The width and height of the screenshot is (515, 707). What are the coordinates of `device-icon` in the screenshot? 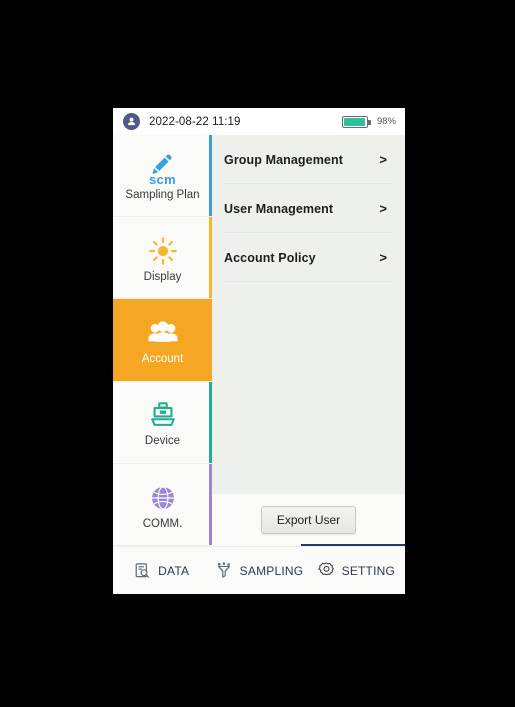 It's located at (163, 415).